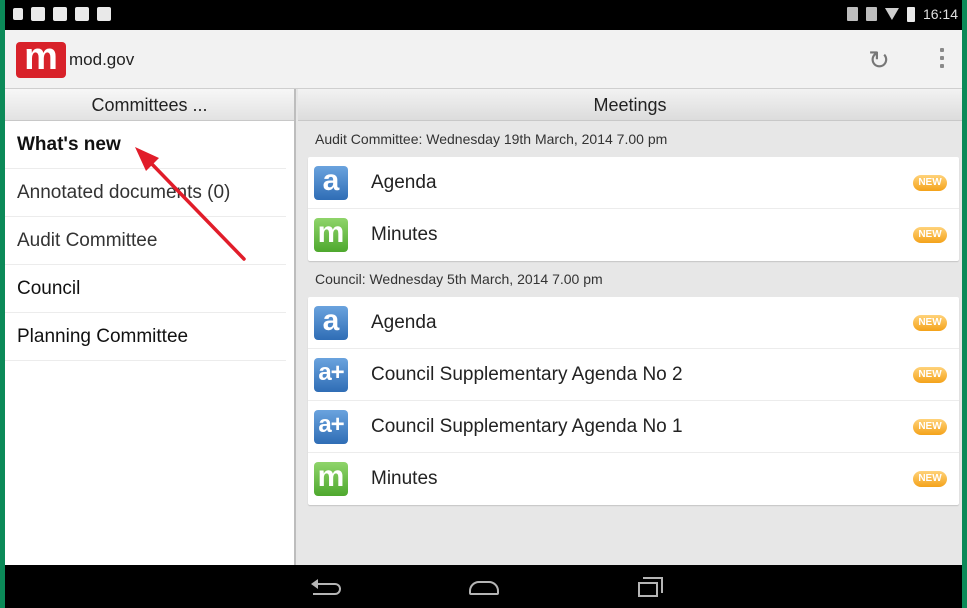  Describe the element at coordinates (527, 374) in the screenshot. I see `document-label: Council Supplementary Agenda No 2` at that location.